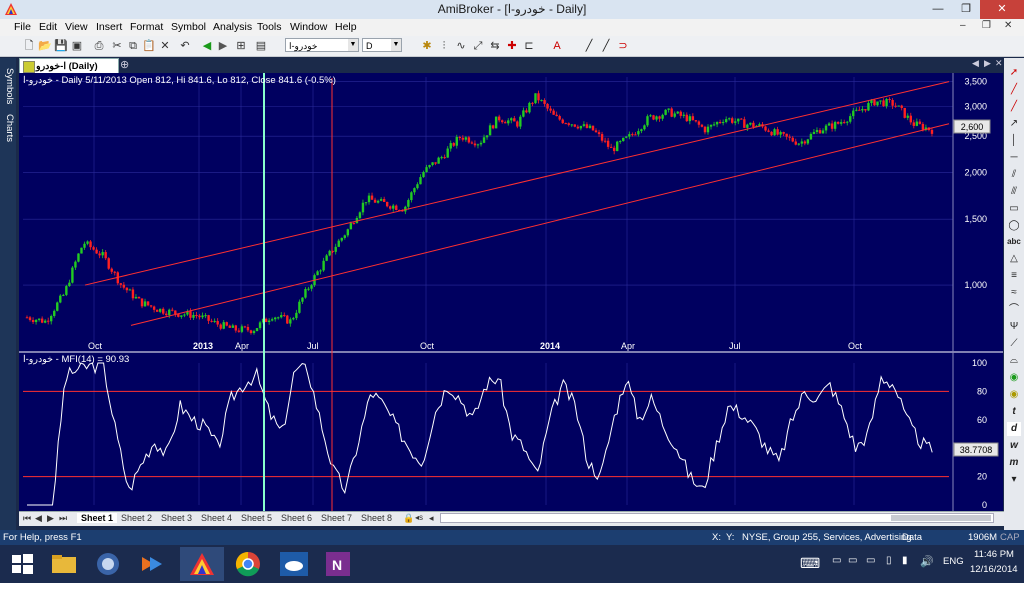 Image resolution: width=1024 pixels, height=604 pixels. Describe the element at coordinates (149, 46) in the screenshot. I see `paste-icon: 📋` at that location.